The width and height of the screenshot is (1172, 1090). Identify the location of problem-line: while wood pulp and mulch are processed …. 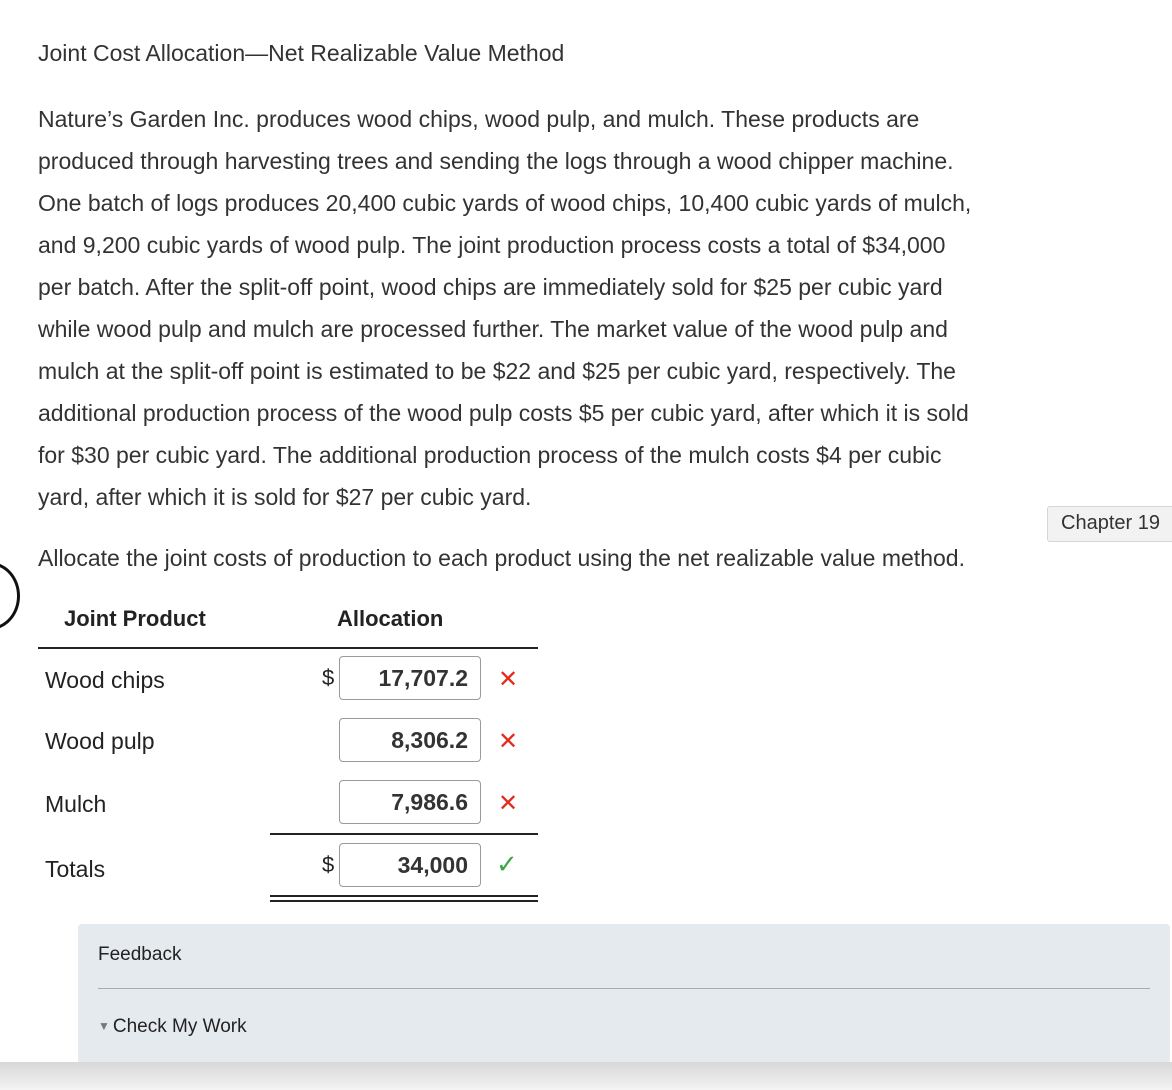
(493, 329).